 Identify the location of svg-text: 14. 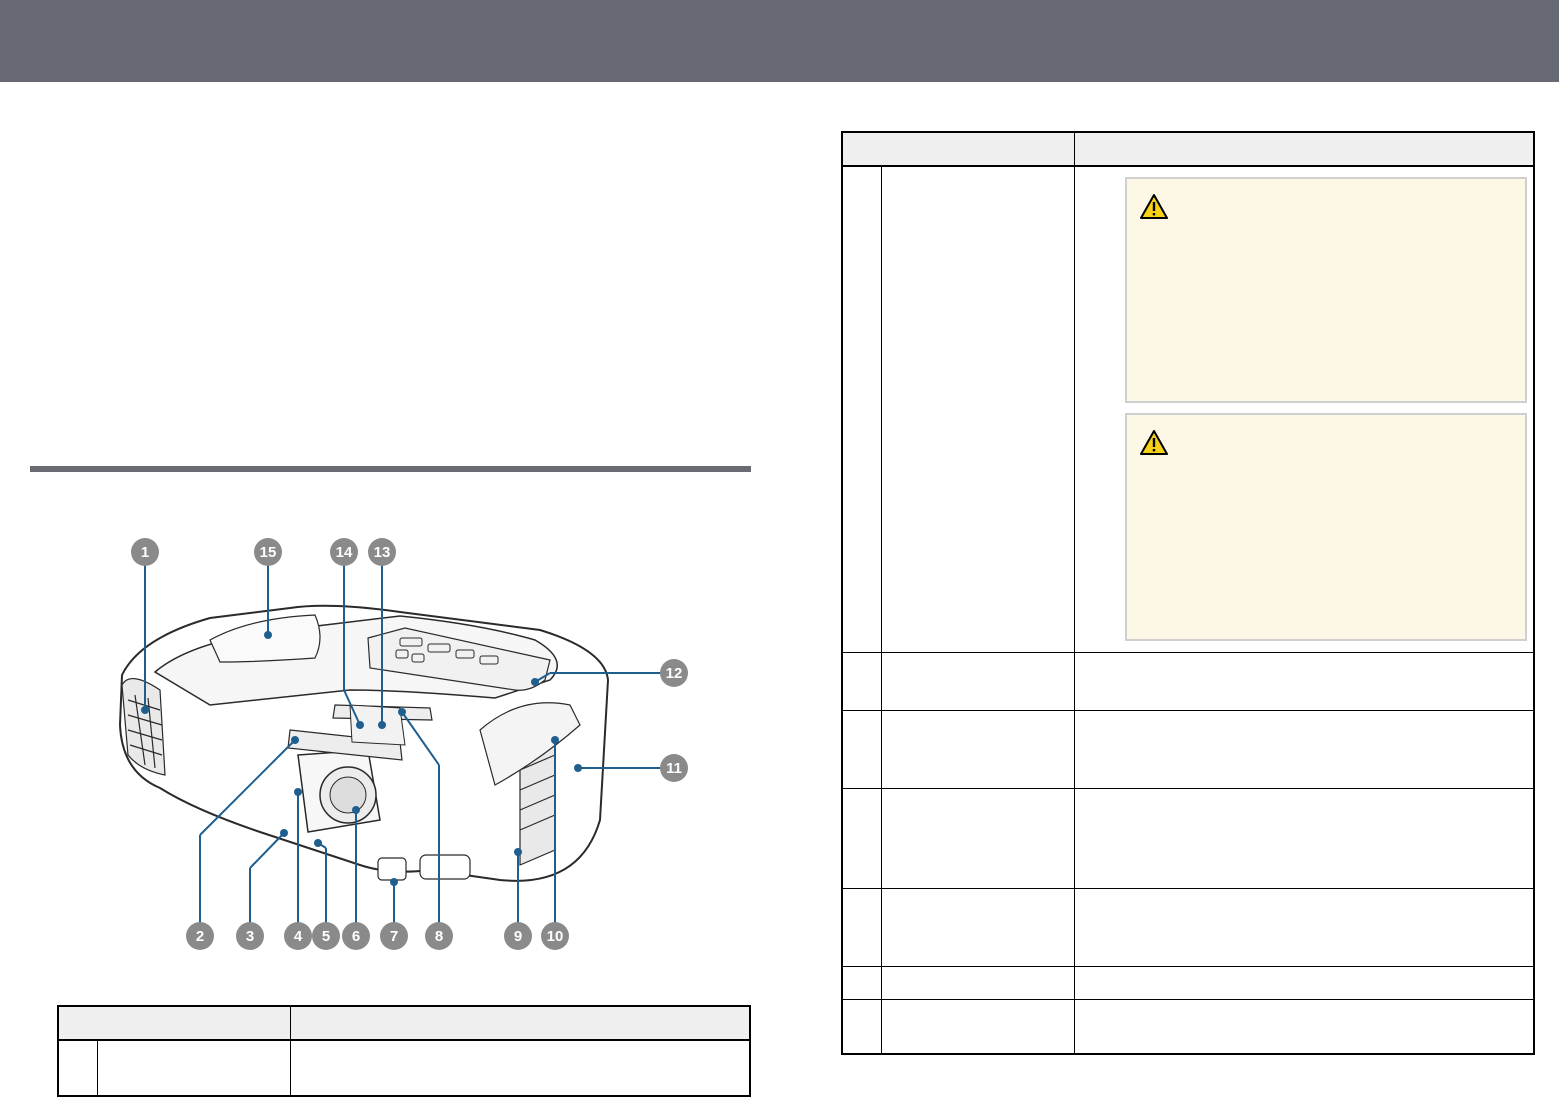
(344, 552).